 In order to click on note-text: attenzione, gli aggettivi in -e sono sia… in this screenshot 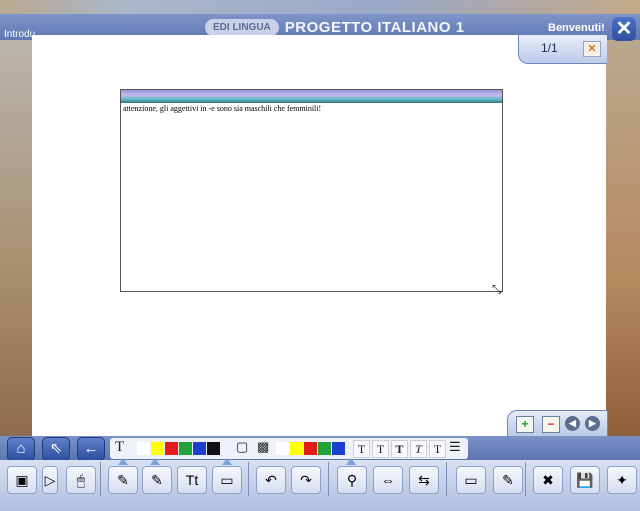, I will do `click(311, 108)`.